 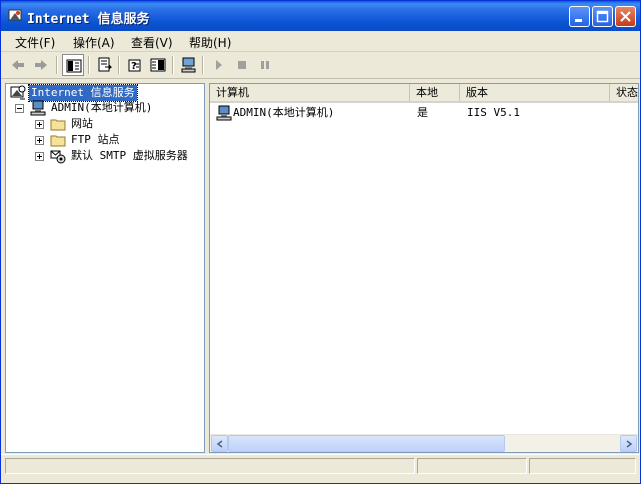 I want to click on tree-computer-label: ADMIN(本地计算机), so click(x=101, y=108).